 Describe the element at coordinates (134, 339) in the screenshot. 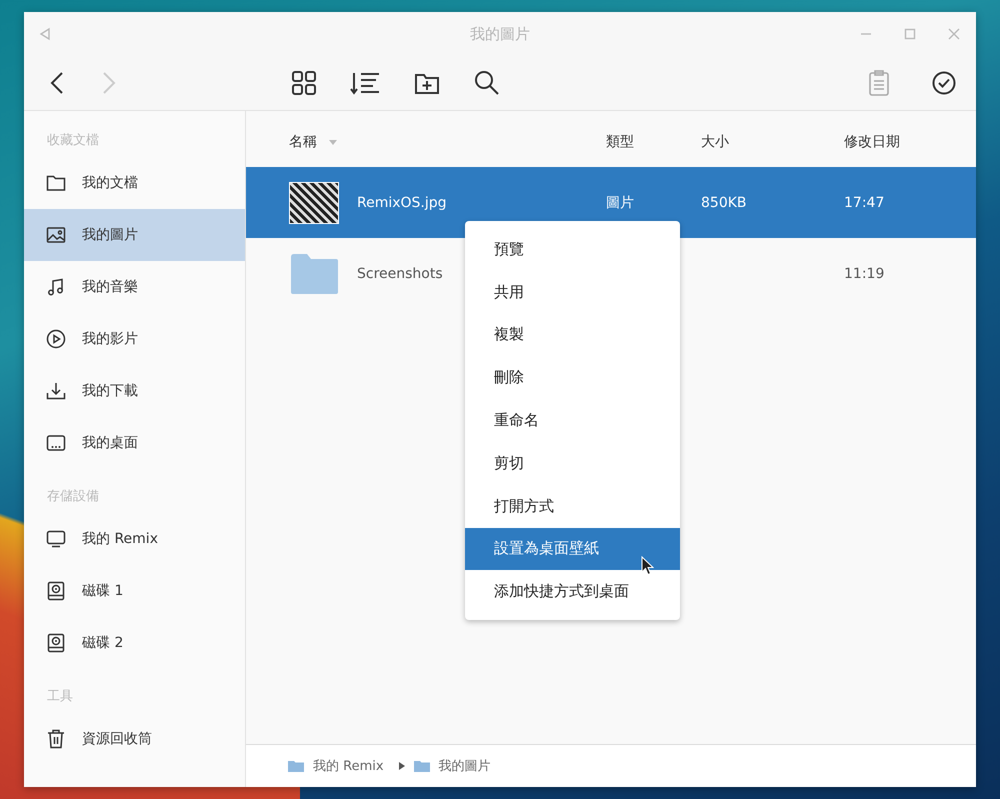

I see `sidebar-item: 我的影片` at that location.